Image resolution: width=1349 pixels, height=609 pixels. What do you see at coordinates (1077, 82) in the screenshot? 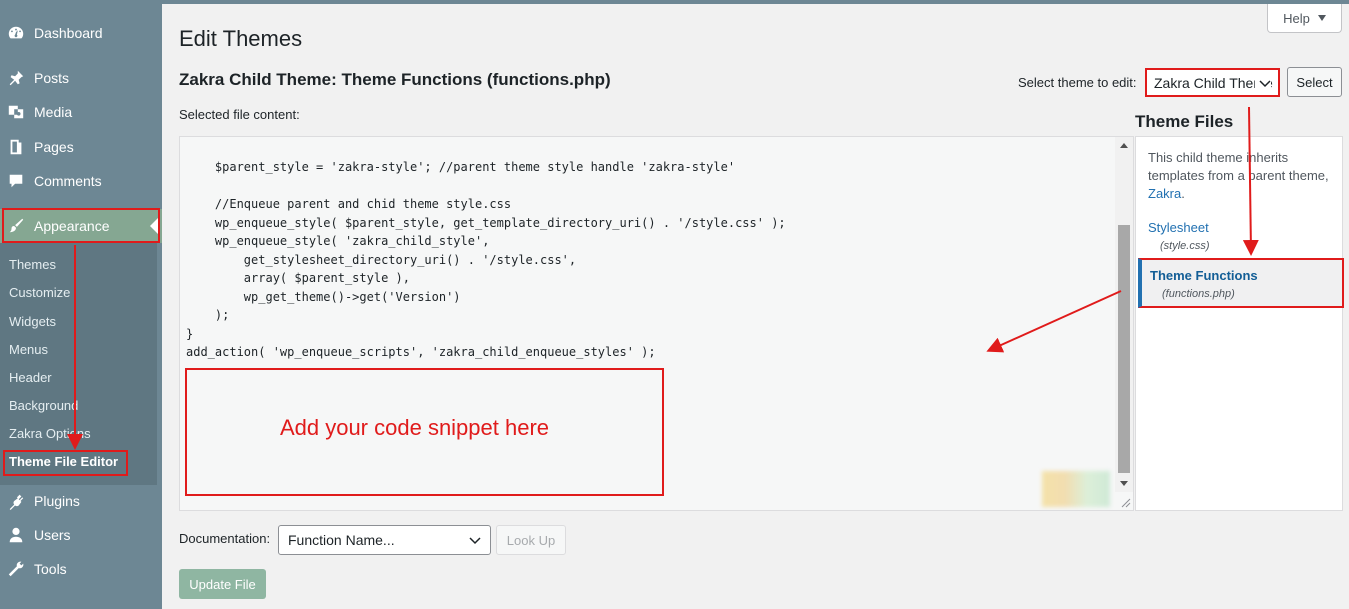
I see `select-theme-label: Select theme to edit:` at bounding box center [1077, 82].